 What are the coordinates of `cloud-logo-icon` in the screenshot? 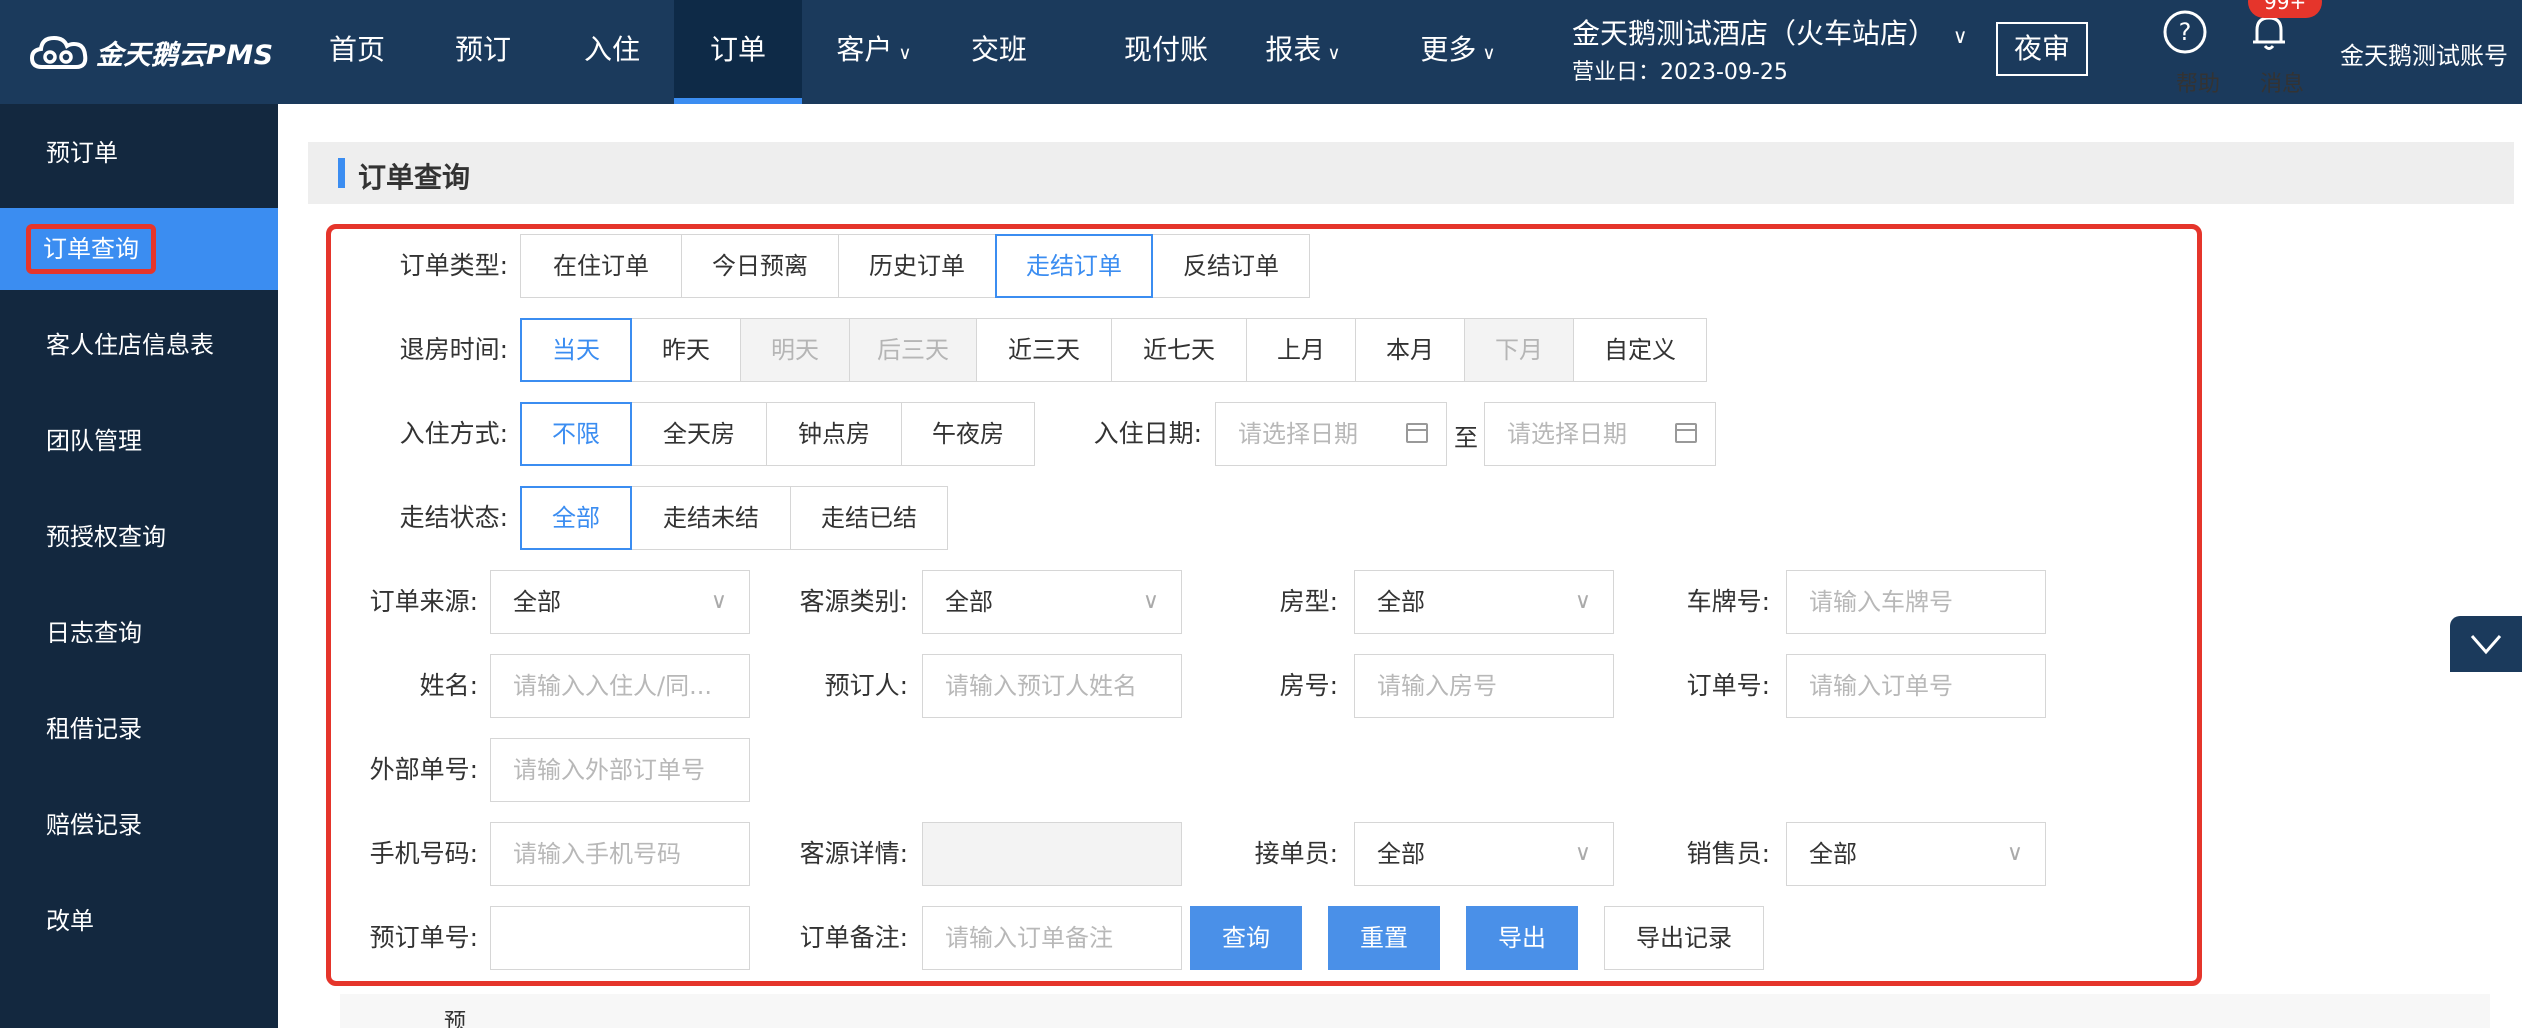 It's located at (59, 52).